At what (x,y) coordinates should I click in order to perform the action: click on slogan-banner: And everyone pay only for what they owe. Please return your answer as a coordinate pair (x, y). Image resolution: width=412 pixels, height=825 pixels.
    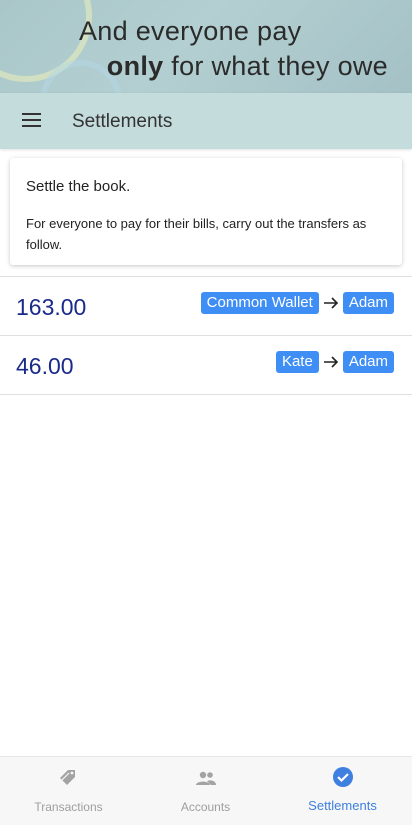
    Looking at the image, I should click on (206, 46).